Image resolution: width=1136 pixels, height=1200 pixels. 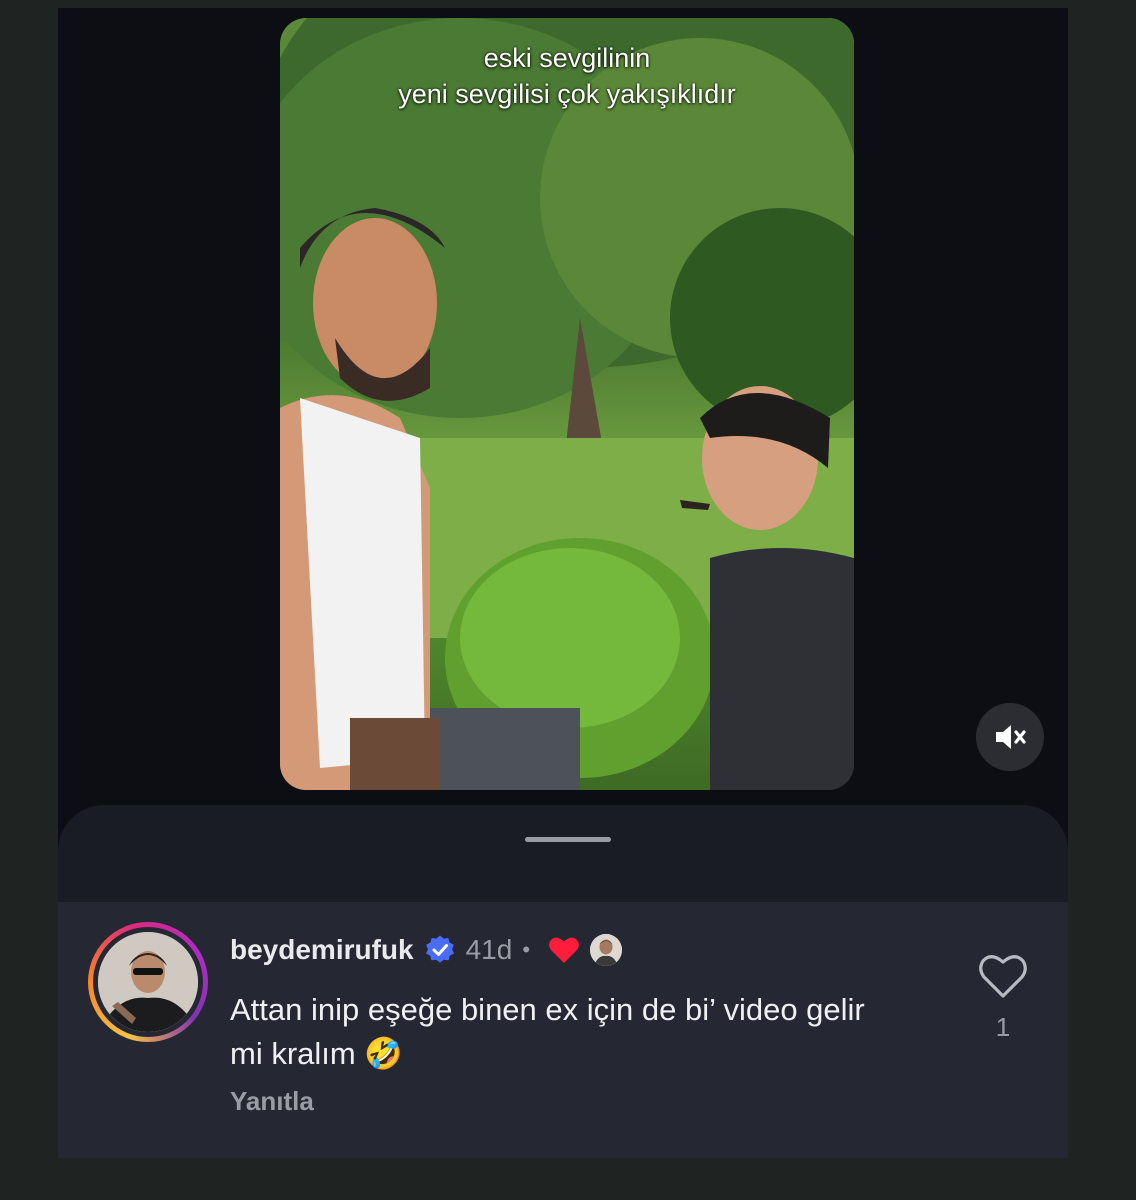 I want to click on heart-icon, so click(x=1003, y=976).